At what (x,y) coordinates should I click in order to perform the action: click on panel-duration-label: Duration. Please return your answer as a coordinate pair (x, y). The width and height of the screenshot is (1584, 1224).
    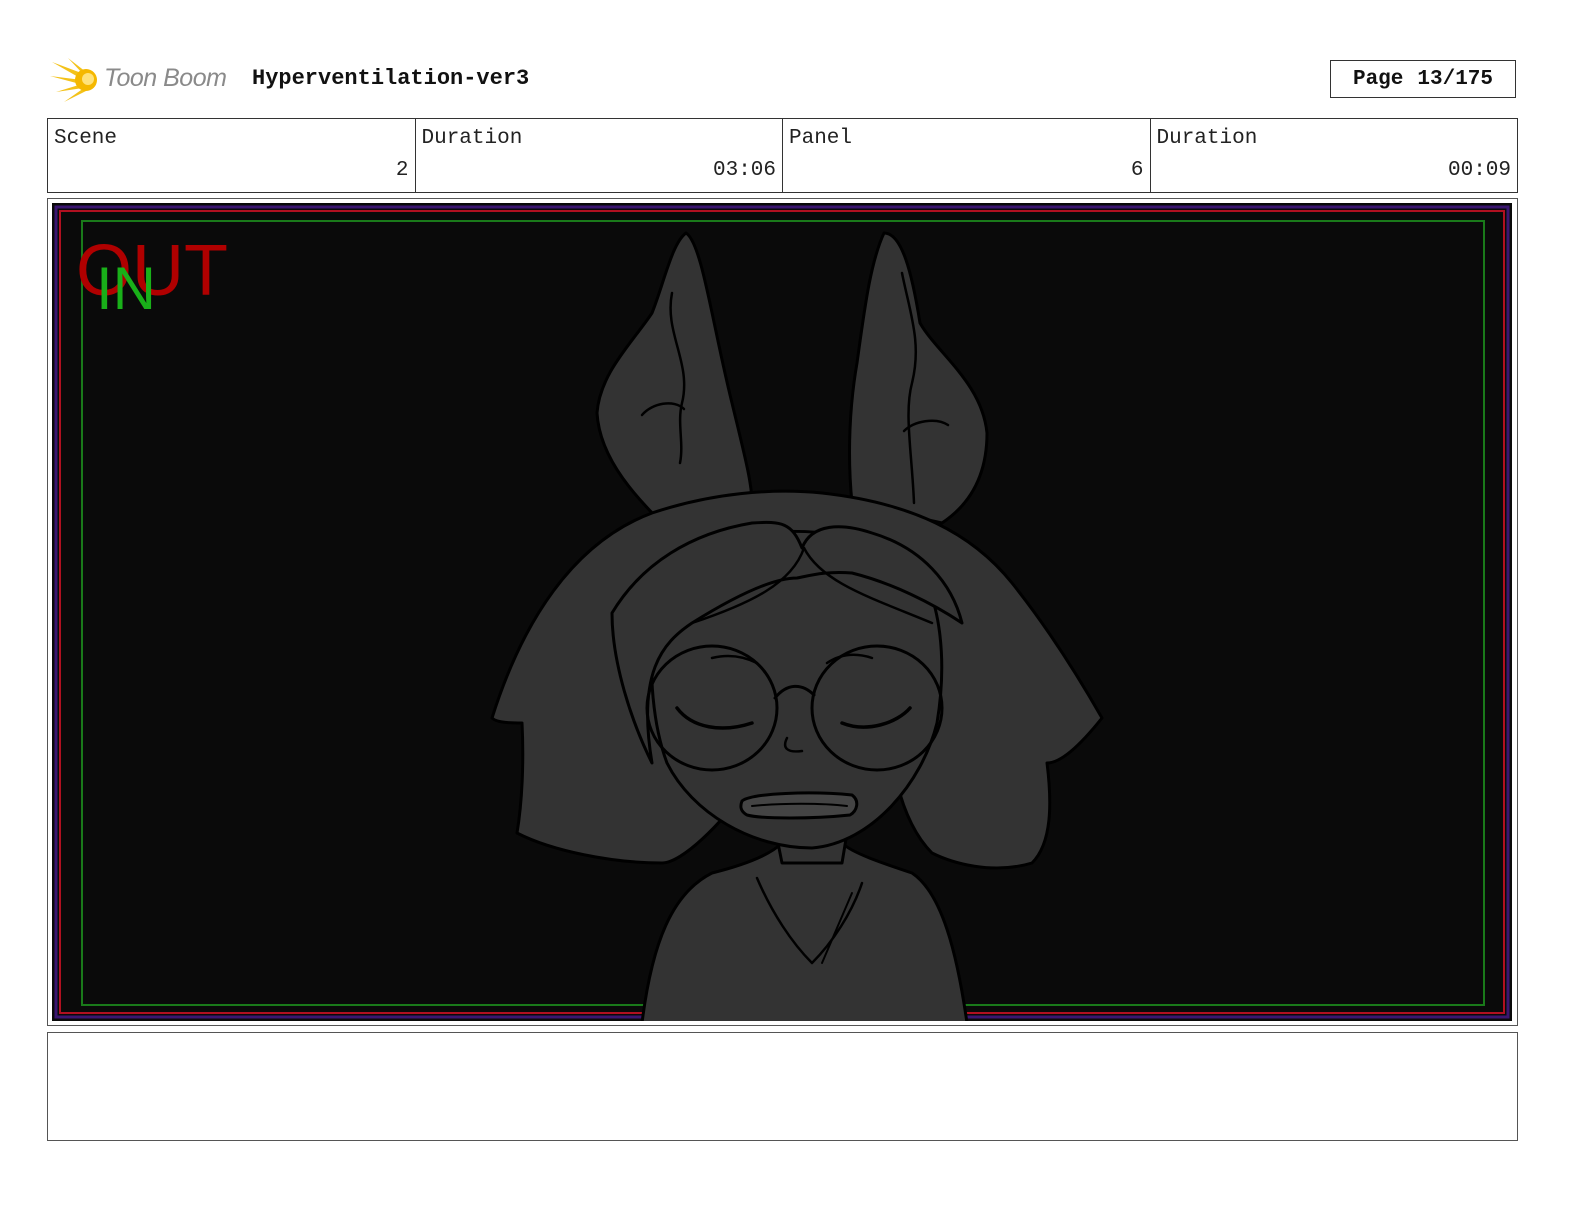
    Looking at the image, I should click on (1207, 138).